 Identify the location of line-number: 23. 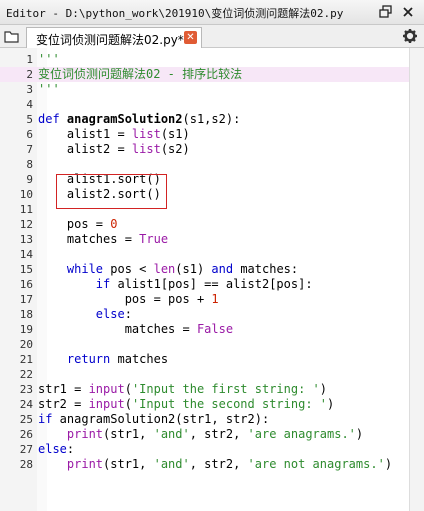
(26, 389).